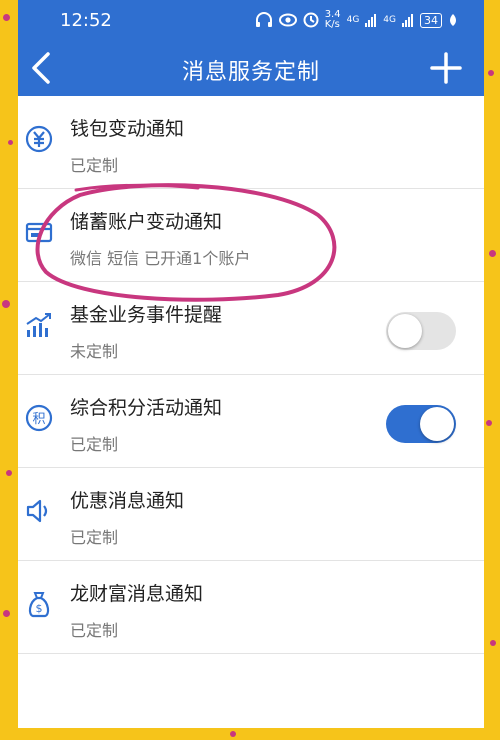 This screenshot has height=740, width=500. I want to click on battery-icon: 34, so click(431, 20).